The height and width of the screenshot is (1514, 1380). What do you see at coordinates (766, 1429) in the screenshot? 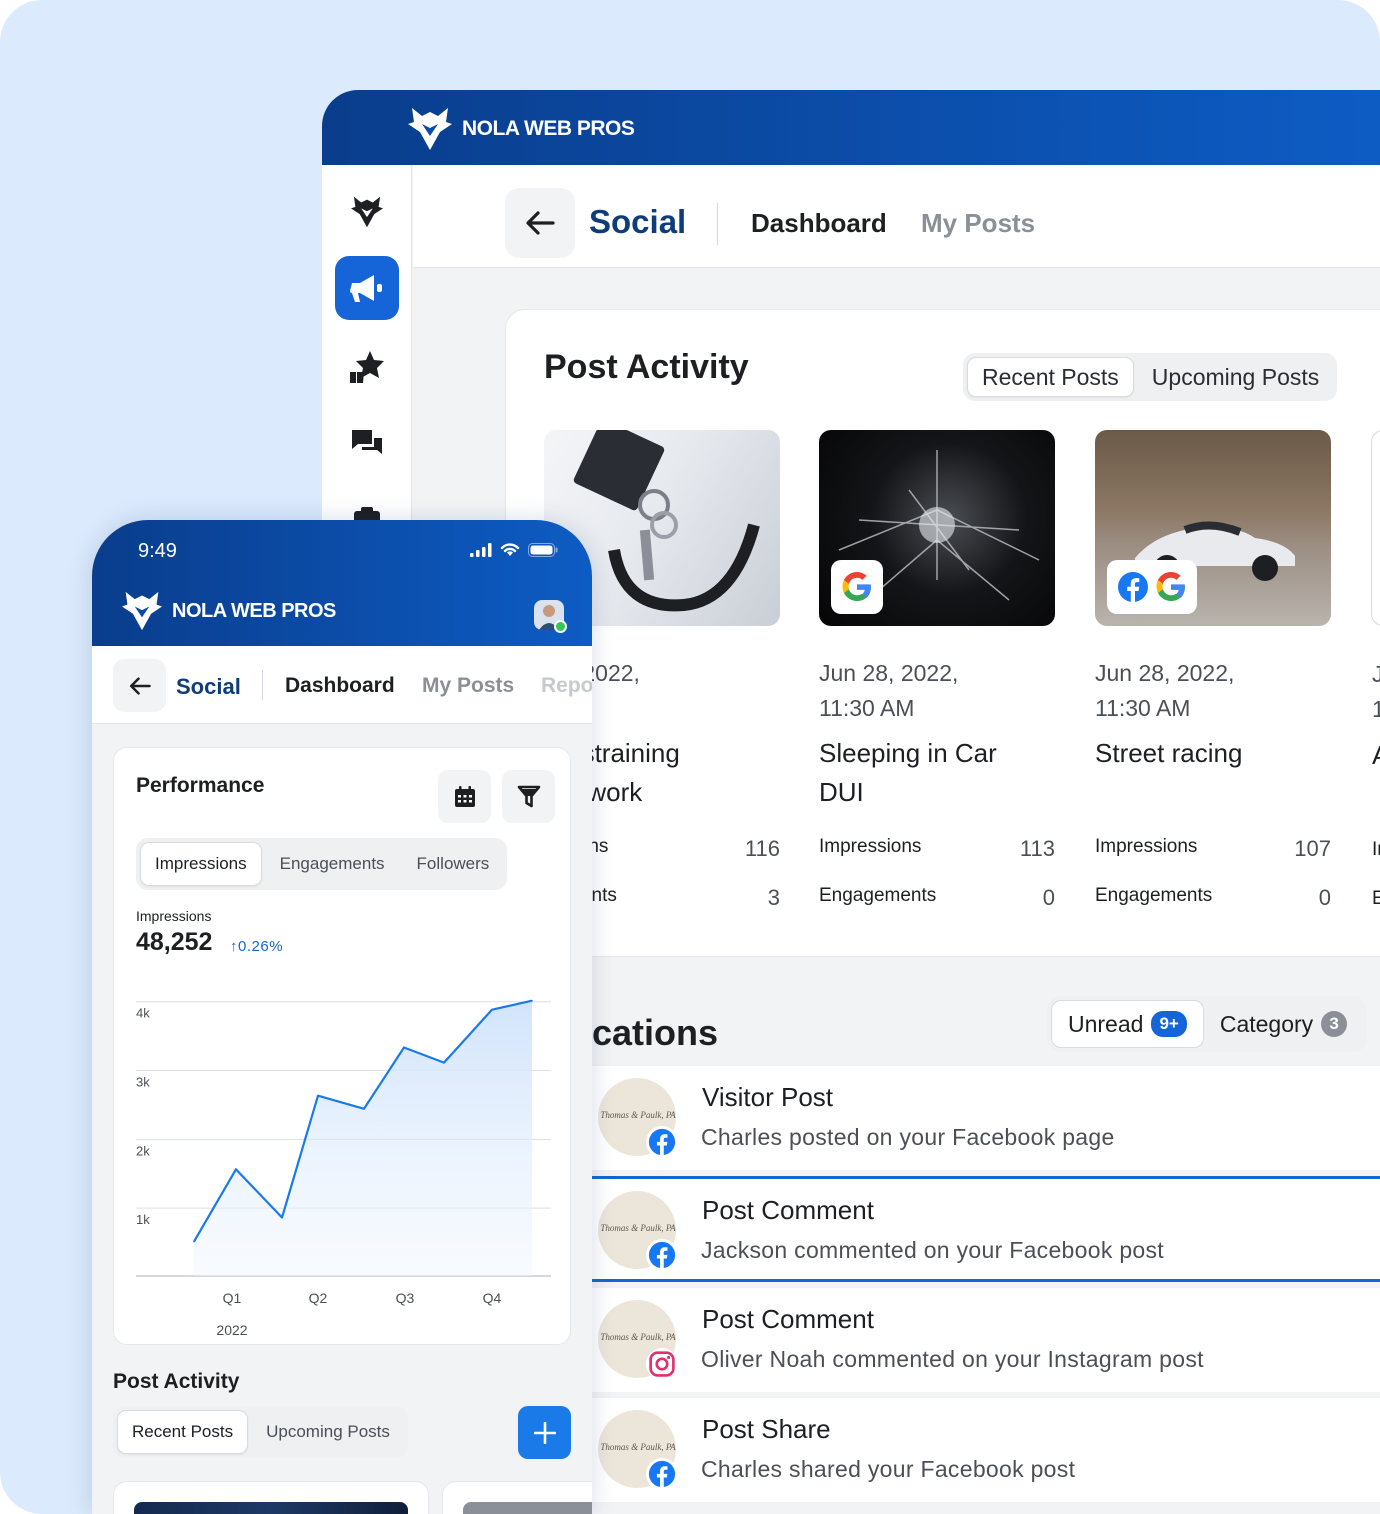
I see `notification-title: Post Share` at bounding box center [766, 1429].